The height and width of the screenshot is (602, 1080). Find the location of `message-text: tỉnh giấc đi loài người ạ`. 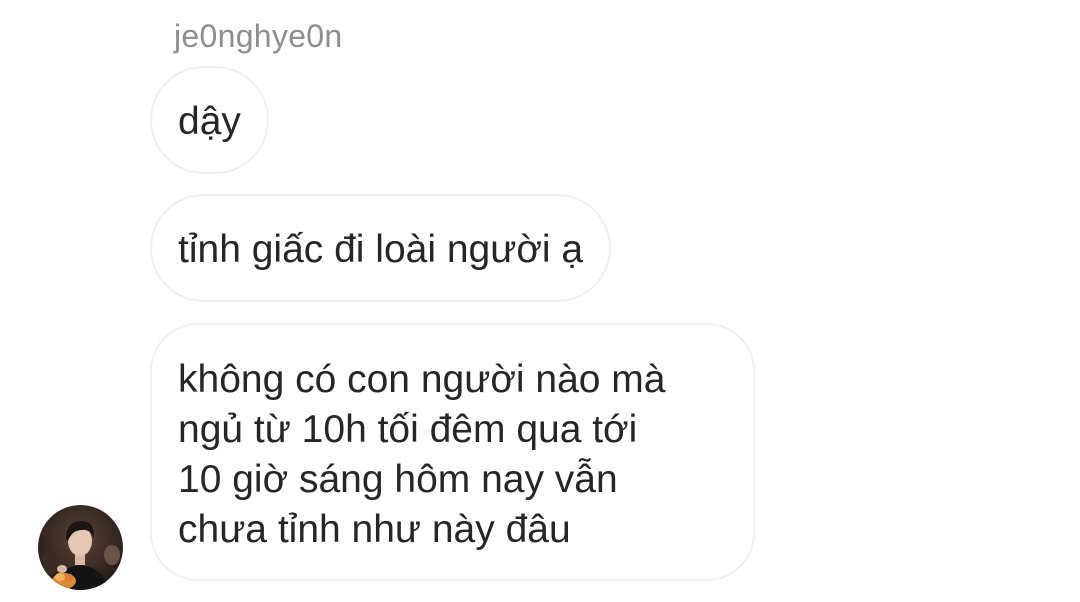

message-text: tỉnh giấc đi loài người ạ is located at coordinates (381, 249).